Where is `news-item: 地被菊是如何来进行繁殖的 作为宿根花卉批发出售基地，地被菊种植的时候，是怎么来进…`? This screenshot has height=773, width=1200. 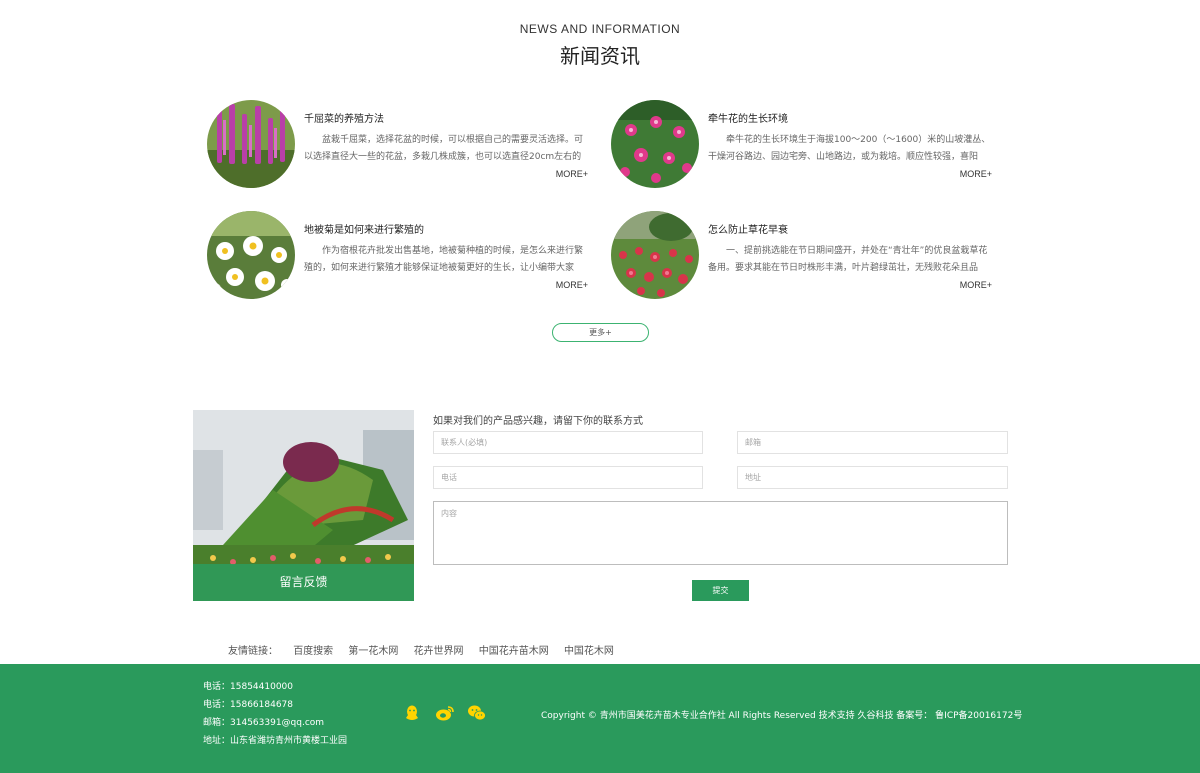 news-item: 地被菊是如何来进行繁殖的 作为宿根花卉批发出售基地，地被菊种植的时候，是怎么来进… is located at coordinates (398, 256).